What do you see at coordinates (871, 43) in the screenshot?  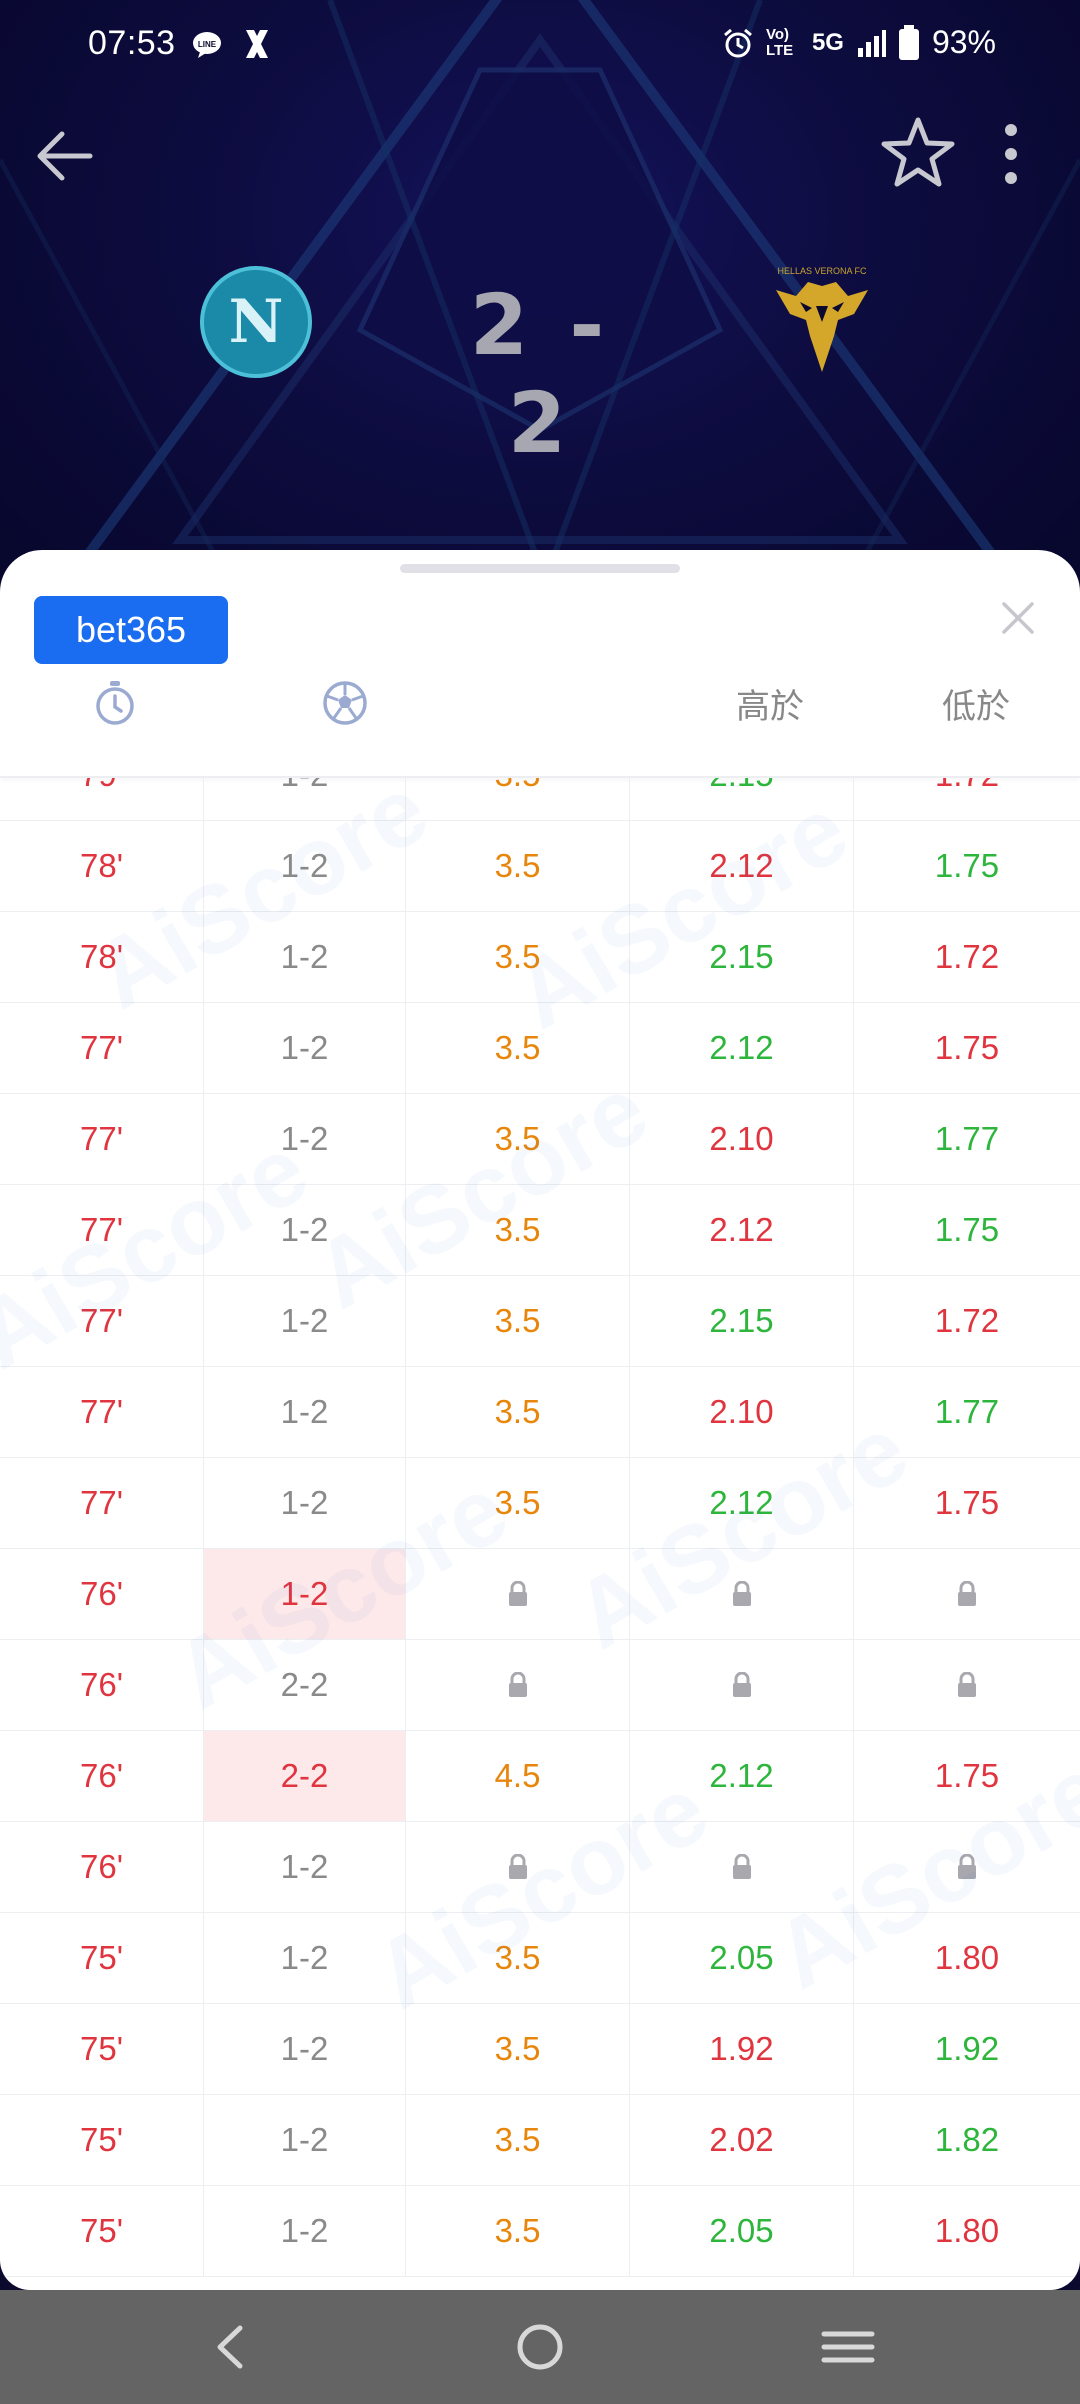 I see `signal-icon` at bounding box center [871, 43].